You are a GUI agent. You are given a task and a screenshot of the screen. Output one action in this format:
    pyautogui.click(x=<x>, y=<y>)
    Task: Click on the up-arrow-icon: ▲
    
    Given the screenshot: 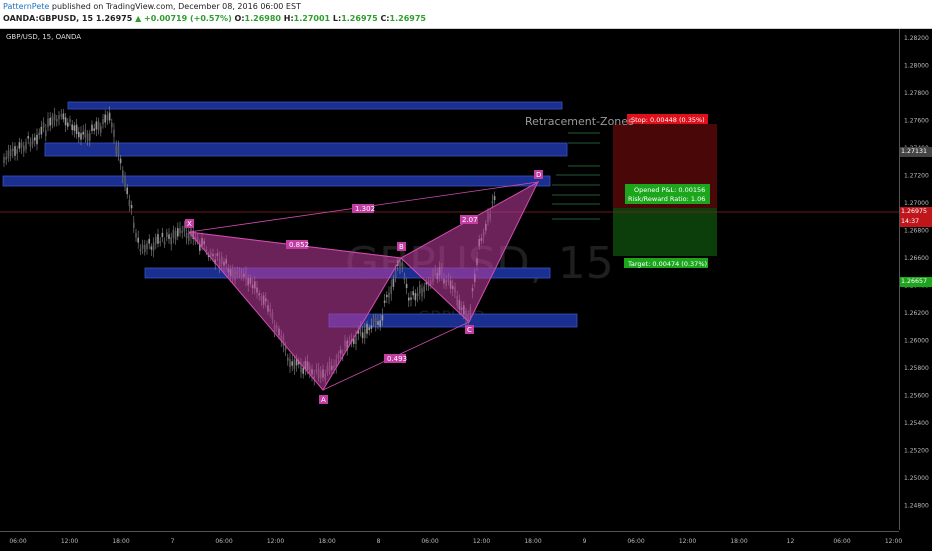 What is the action you would take?
    pyautogui.click(x=138, y=18)
    